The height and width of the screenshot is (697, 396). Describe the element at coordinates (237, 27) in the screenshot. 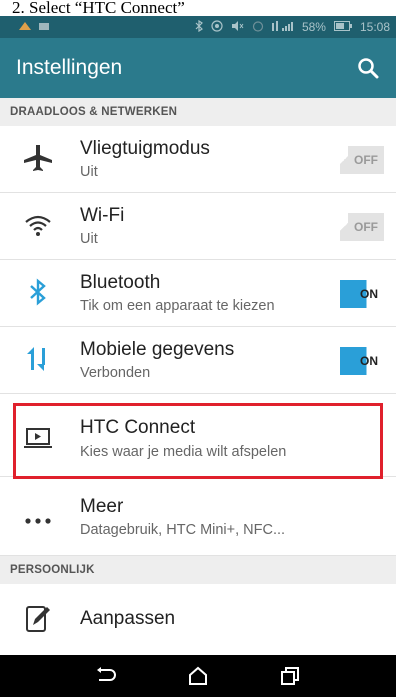

I see `mute-icon` at that location.